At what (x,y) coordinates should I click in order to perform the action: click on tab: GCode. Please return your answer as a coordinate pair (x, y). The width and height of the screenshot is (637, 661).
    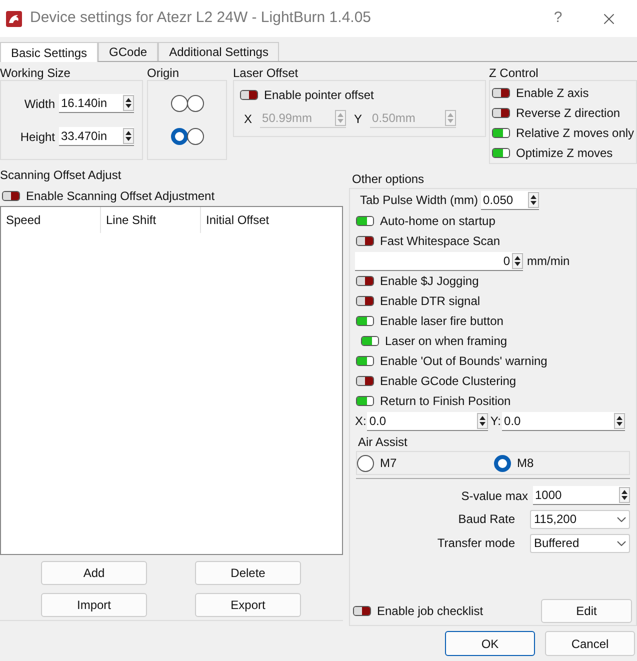
    Looking at the image, I should click on (128, 51).